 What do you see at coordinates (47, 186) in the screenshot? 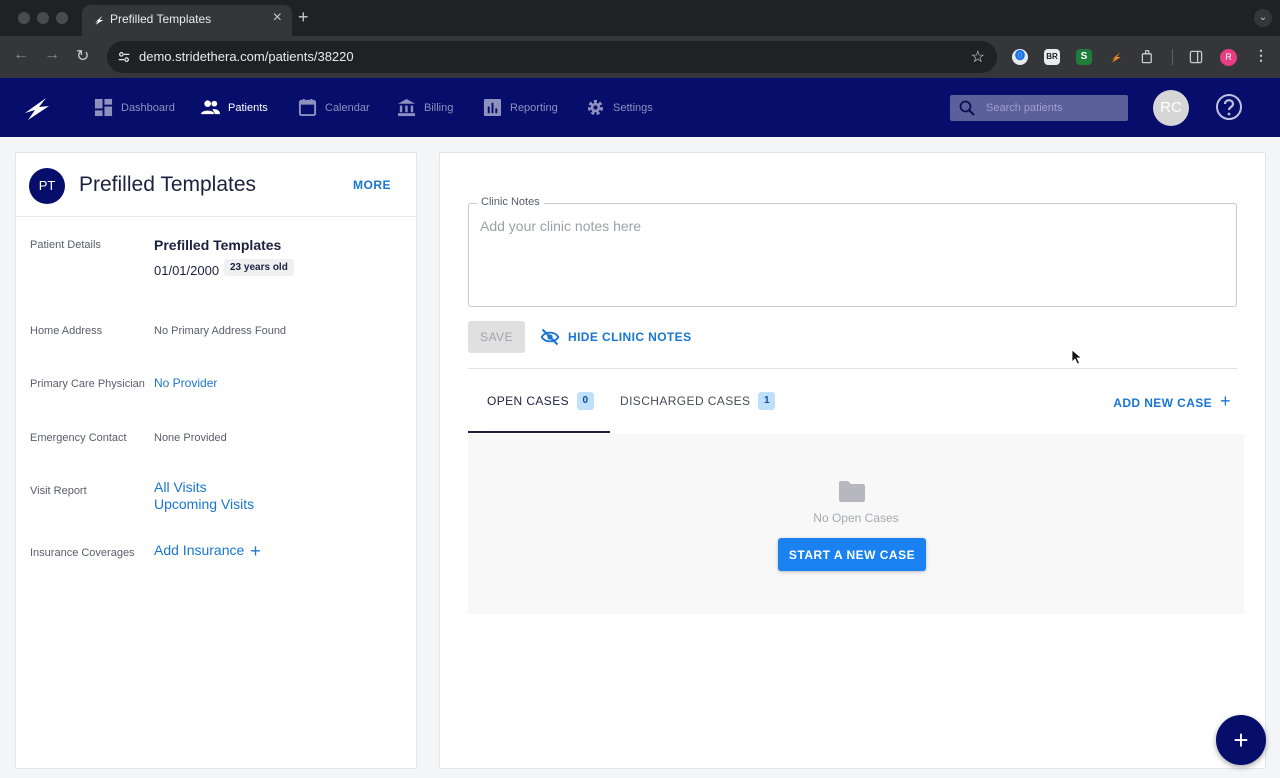
I see `patient-avatar: PT` at bounding box center [47, 186].